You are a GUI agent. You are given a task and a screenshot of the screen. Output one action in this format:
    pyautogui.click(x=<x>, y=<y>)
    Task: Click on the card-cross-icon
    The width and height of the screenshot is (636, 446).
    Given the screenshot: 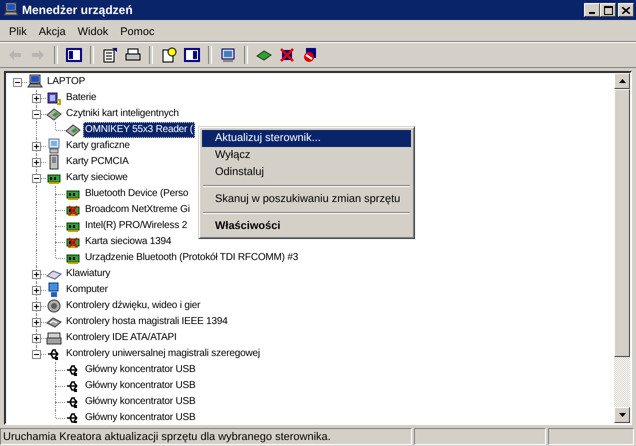 What is the action you would take?
    pyautogui.click(x=287, y=55)
    